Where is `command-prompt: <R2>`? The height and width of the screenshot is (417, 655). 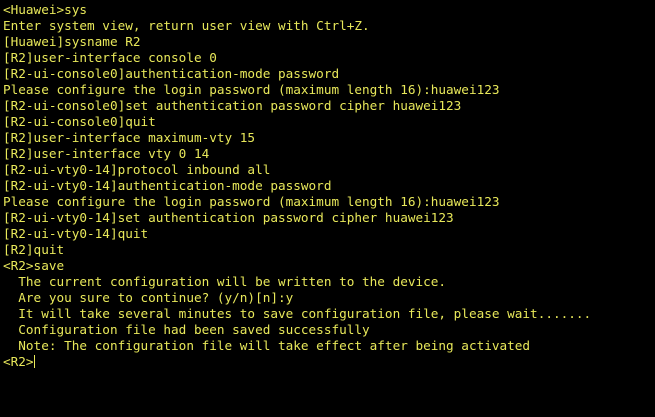
command-prompt: <R2> is located at coordinates (18, 361).